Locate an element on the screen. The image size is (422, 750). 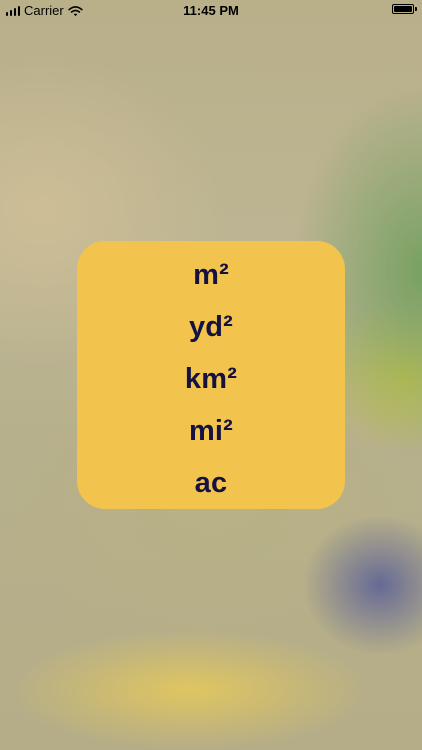
status-time: 11:45 PM is located at coordinates (211, 10).